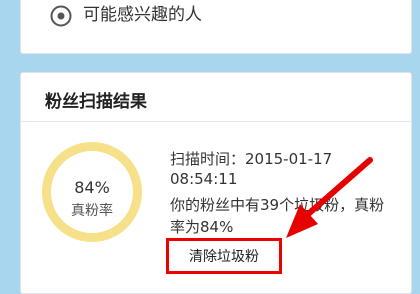 This screenshot has height=294, width=420. Describe the element at coordinates (61, 16) in the screenshot. I see `eye-icon` at that location.